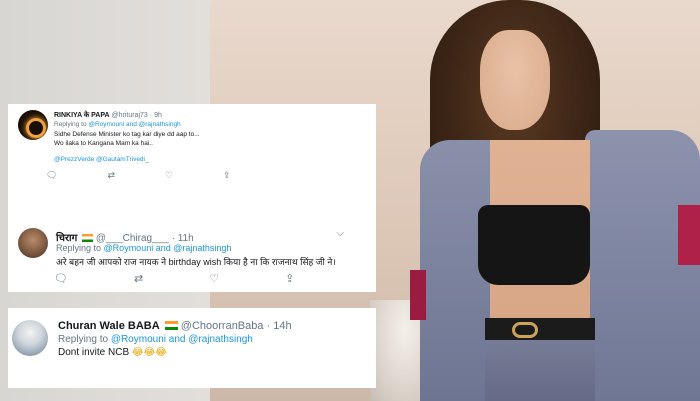 This screenshot has height=401, width=700. I want to click on tweet-mentions-link: @PrezzVerde @GautamTrivedi_, so click(101, 159).